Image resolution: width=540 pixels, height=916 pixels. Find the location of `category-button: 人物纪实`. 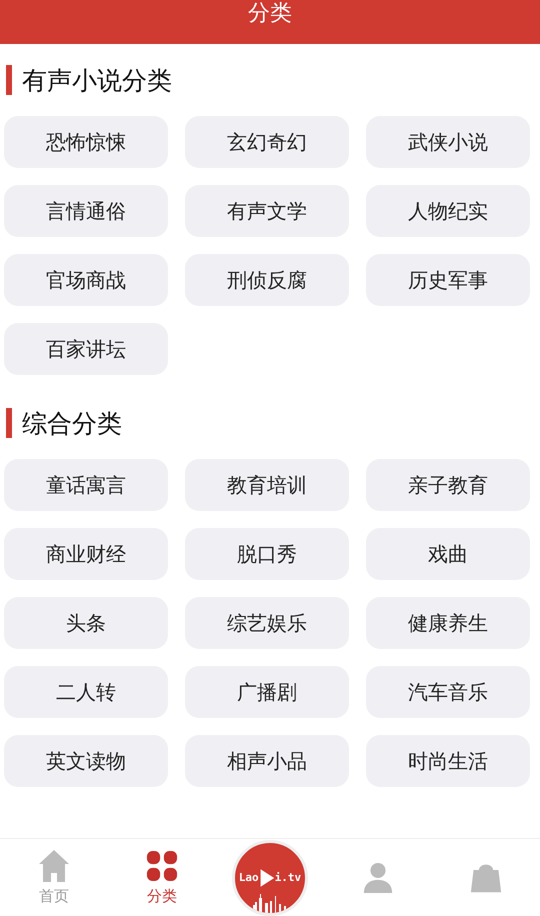

category-button: 人物纪实 is located at coordinates (448, 211).